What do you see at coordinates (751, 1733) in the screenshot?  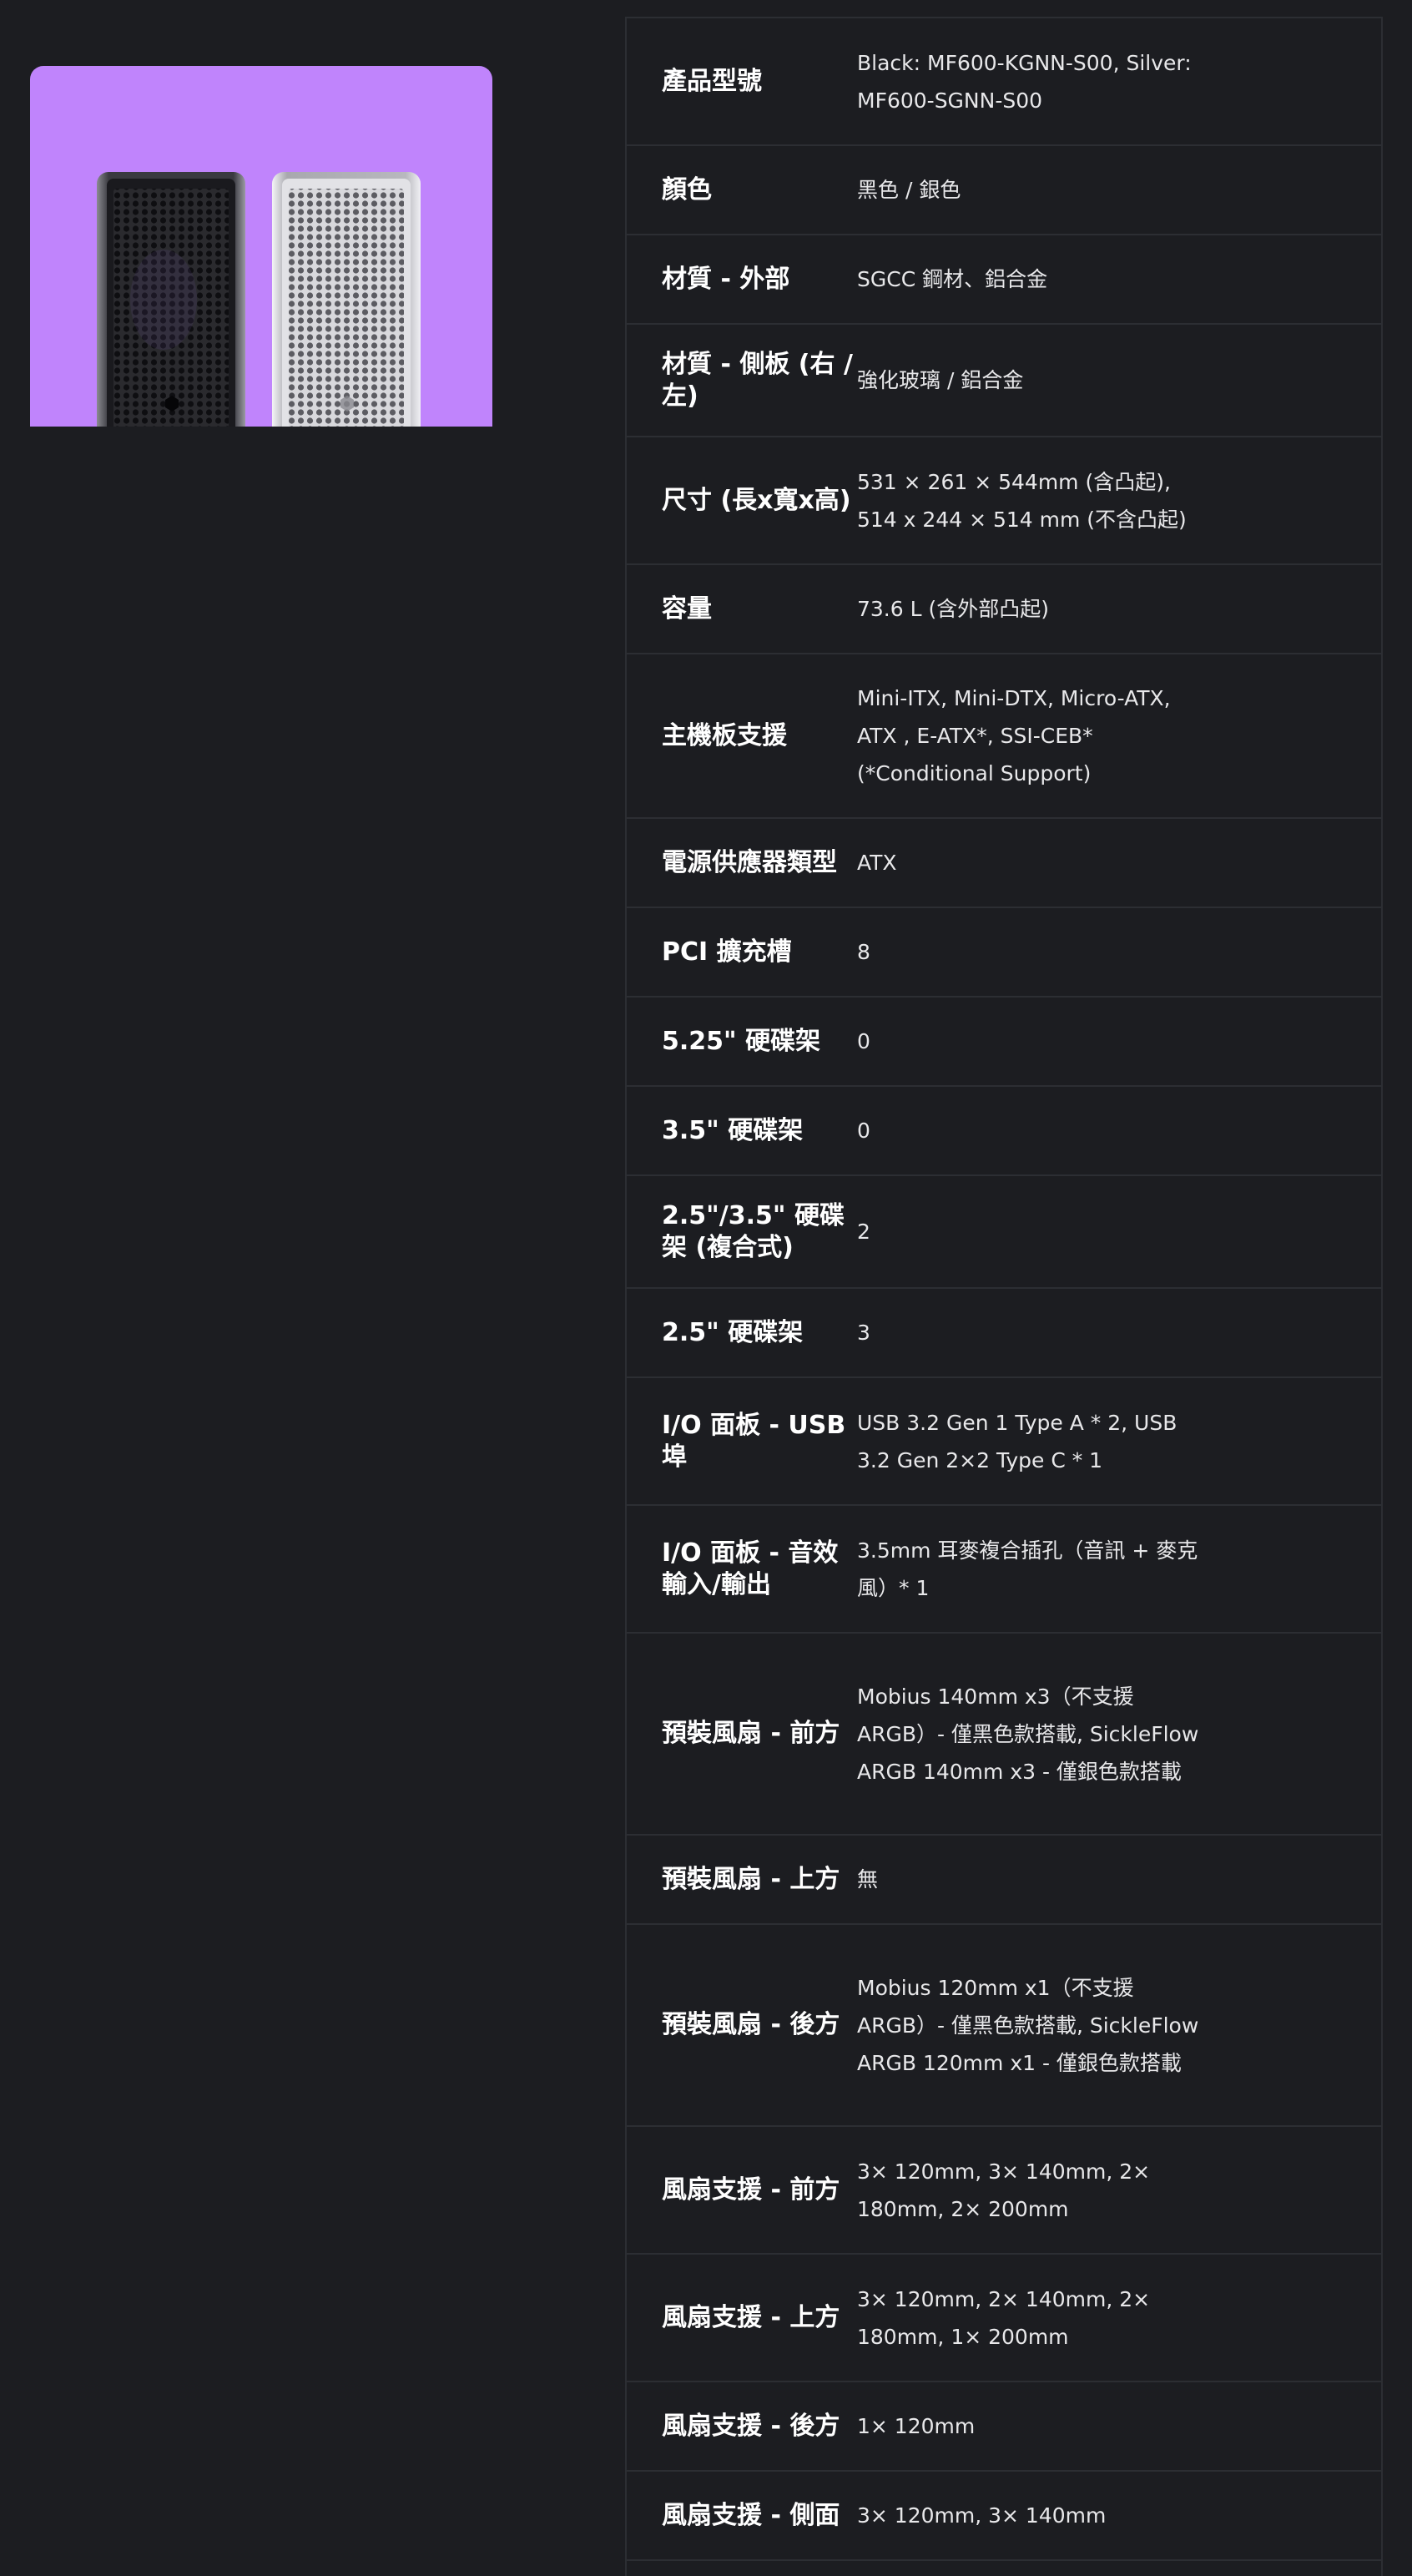 I see `spec-label: 預裝風扇 - 前方` at bounding box center [751, 1733].